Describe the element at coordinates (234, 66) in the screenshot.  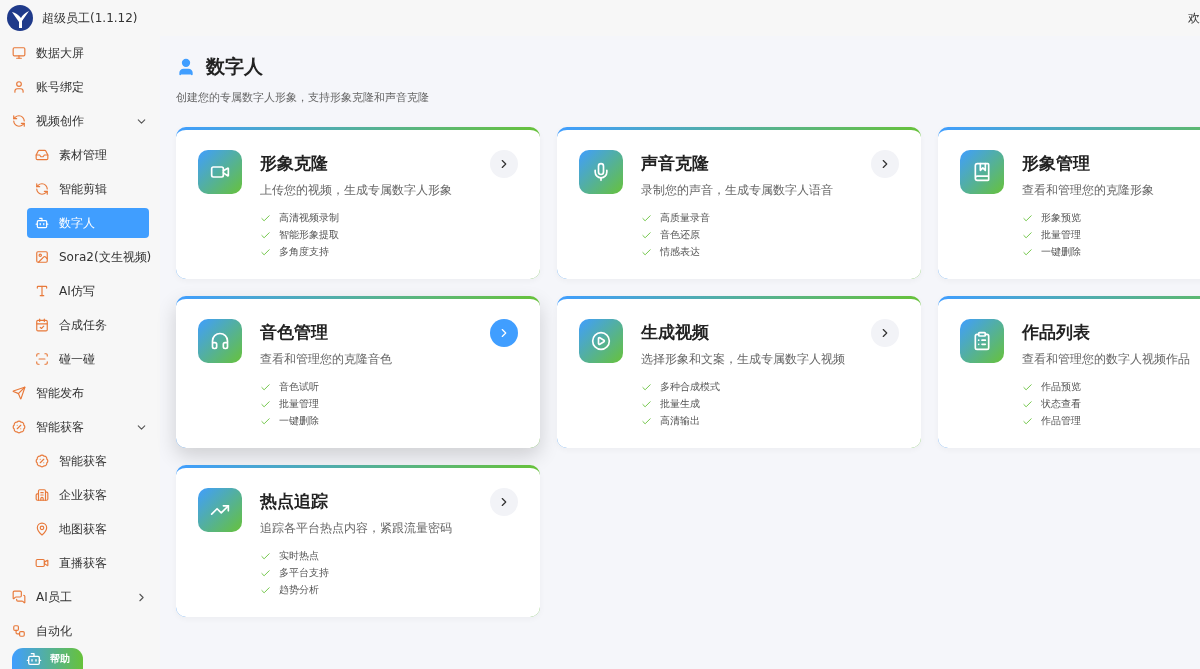
I see `page-title: 数字人` at that location.